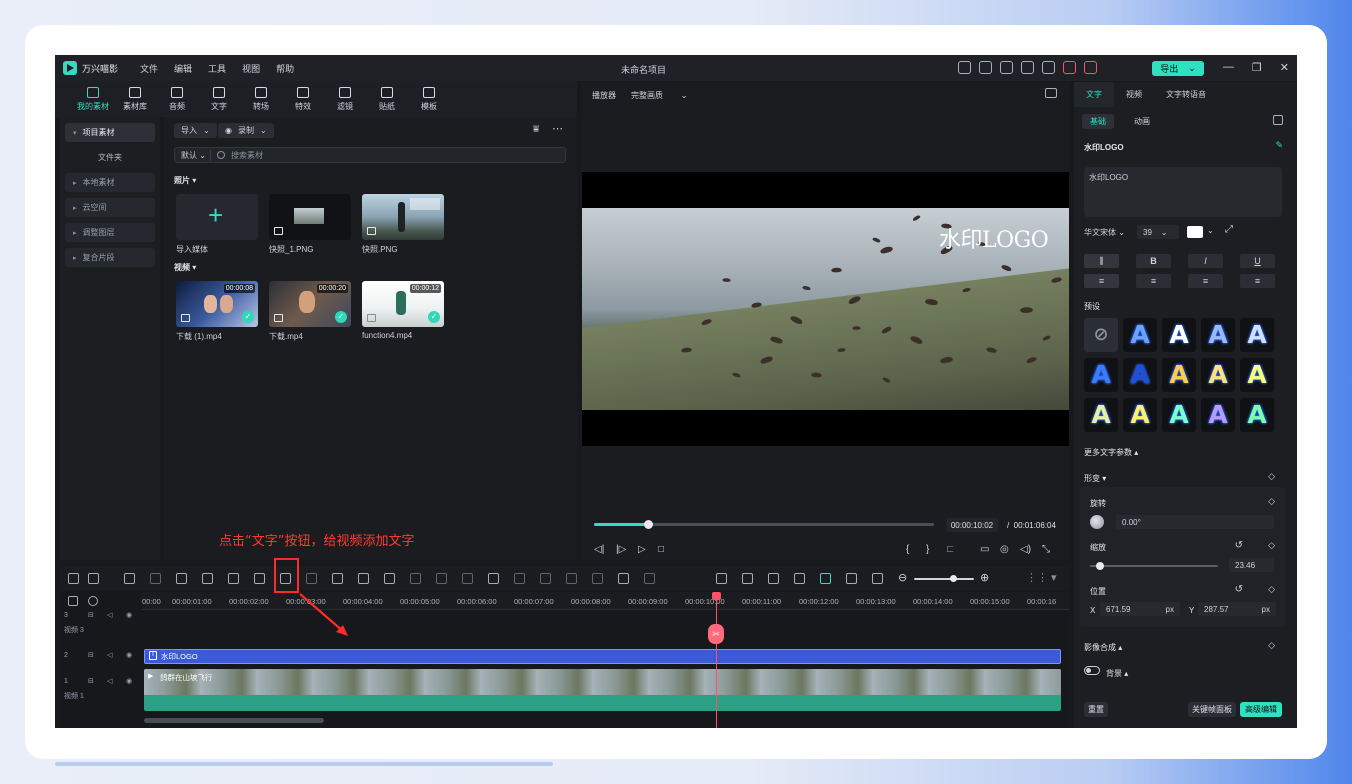  What do you see at coordinates (1154, 566) in the screenshot?
I see `scale-slider` at bounding box center [1154, 566].